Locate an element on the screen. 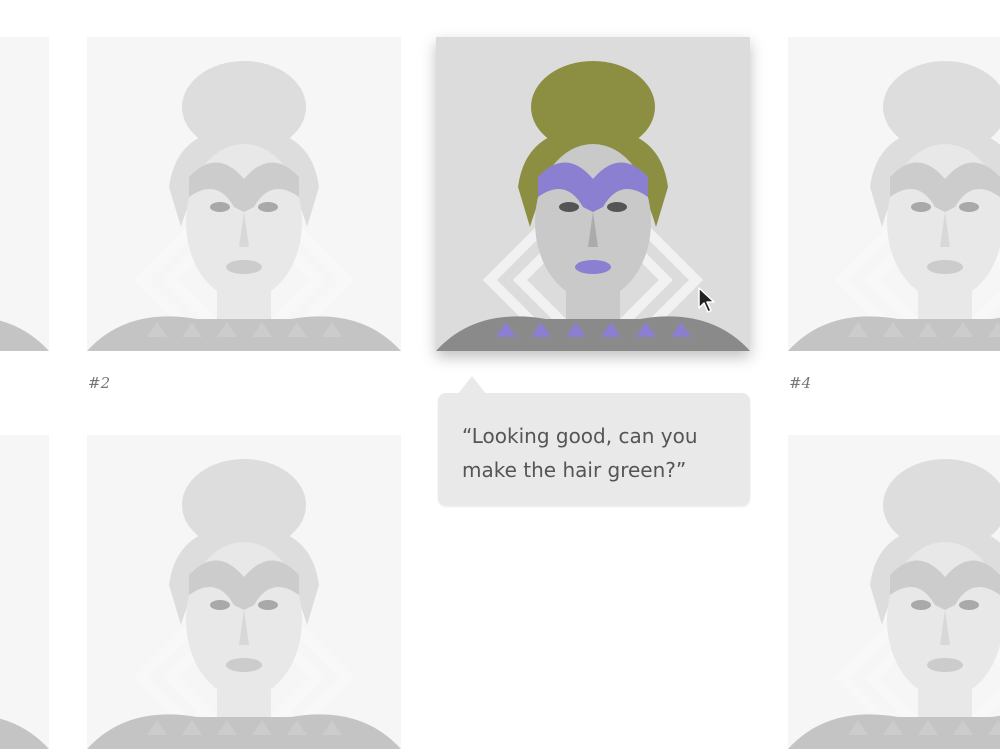  tile-number-label: #2 is located at coordinates (99, 383).